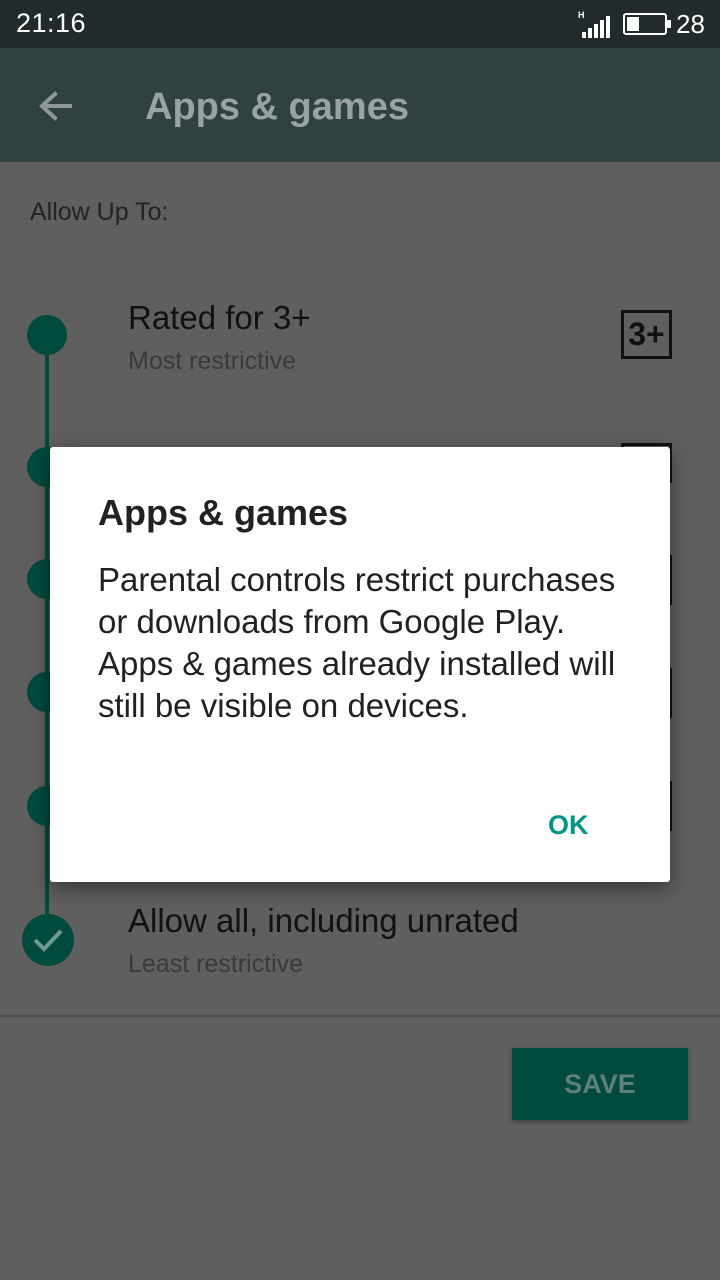  I want to click on rating-subtitle-all: Least restrictive, so click(216, 964).